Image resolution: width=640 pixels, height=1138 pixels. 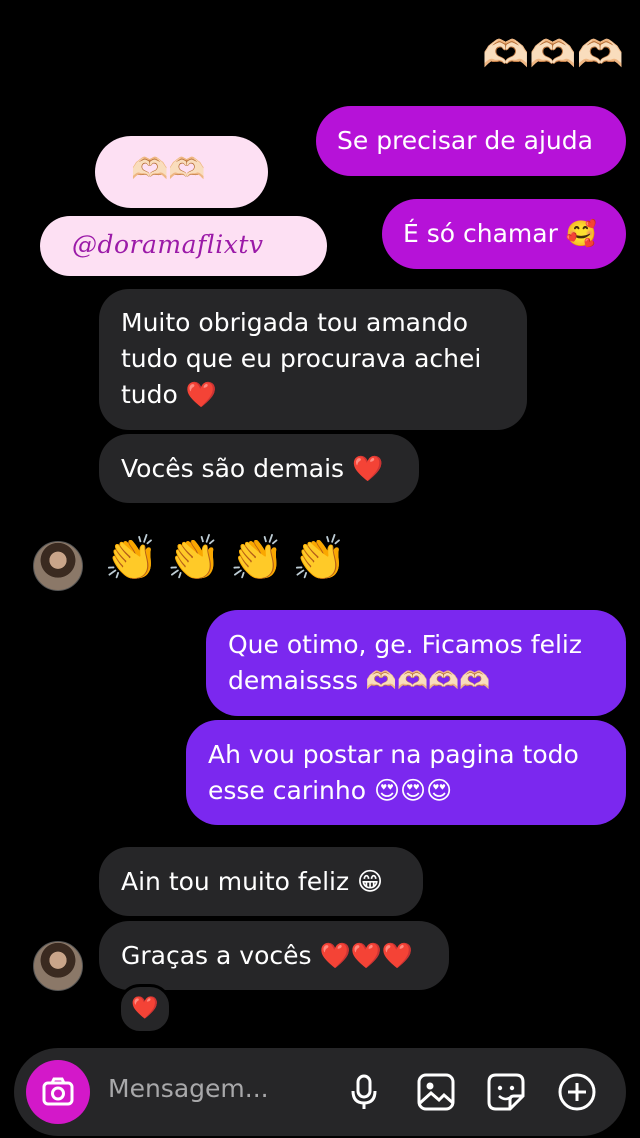 What do you see at coordinates (436, 1092) in the screenshot?
I see `image-icon` at bounding box center [436, 1092].